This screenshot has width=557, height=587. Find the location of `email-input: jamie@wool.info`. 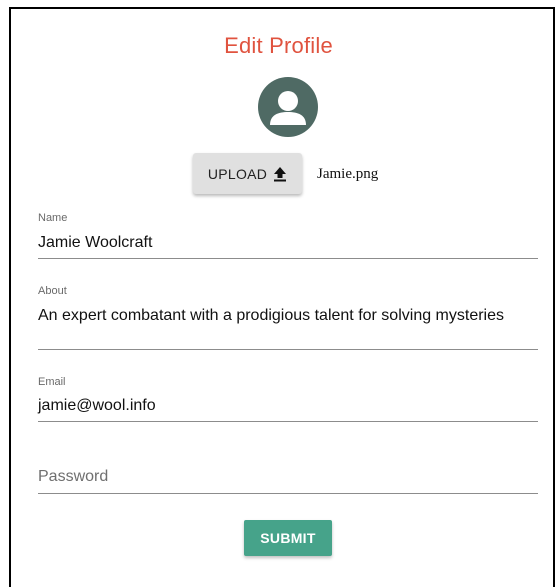

email-input: jamie@wool.info is located at coordinates (97, 406).